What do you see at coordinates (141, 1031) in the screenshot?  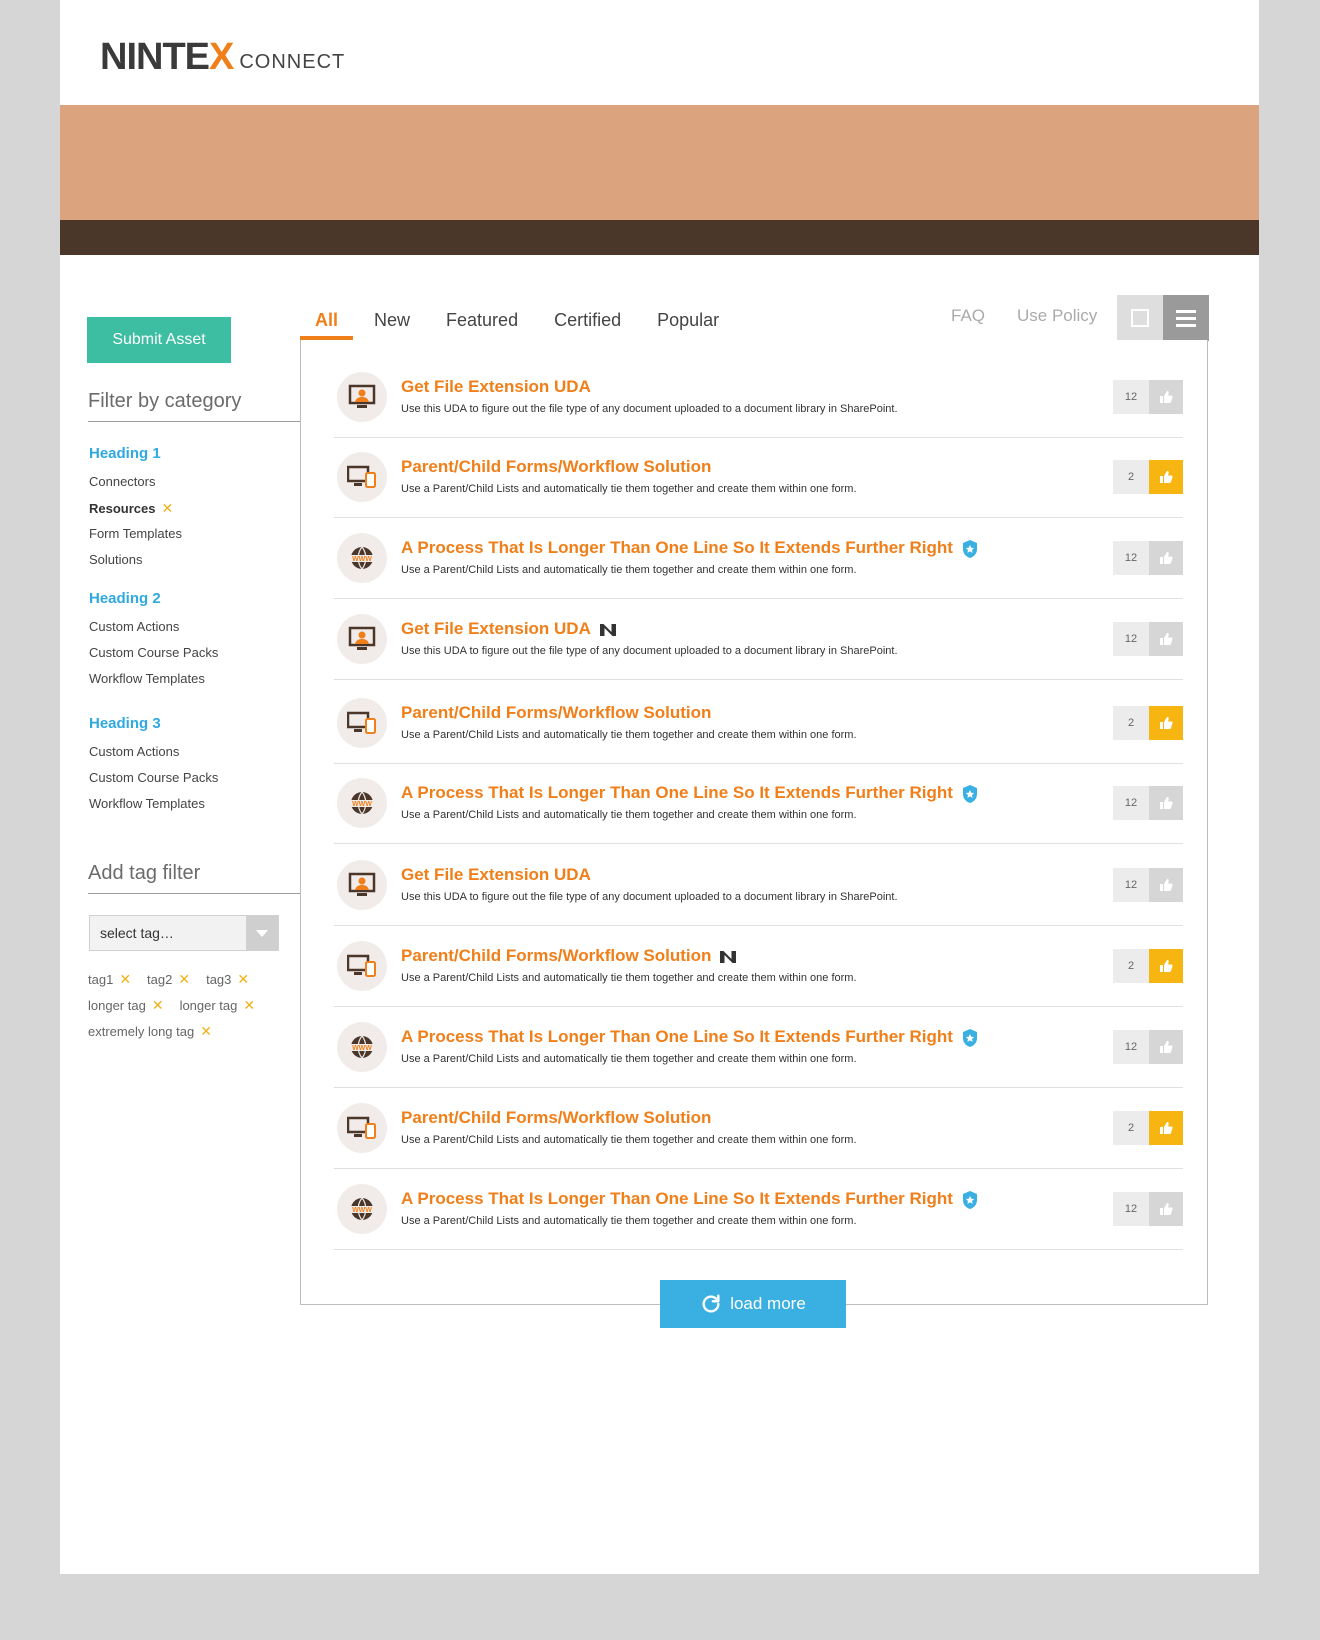 I see `tag-label: extremely long tag` at bounding box center [141, 1031].